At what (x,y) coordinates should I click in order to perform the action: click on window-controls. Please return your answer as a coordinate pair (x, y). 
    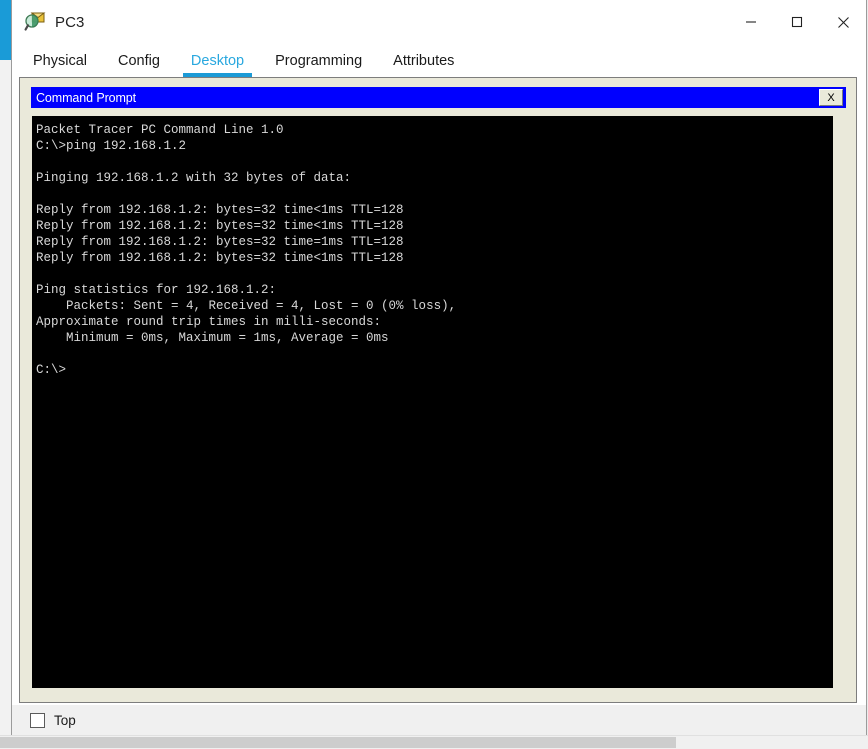
    Looking at the image, I should click on (797, 22).